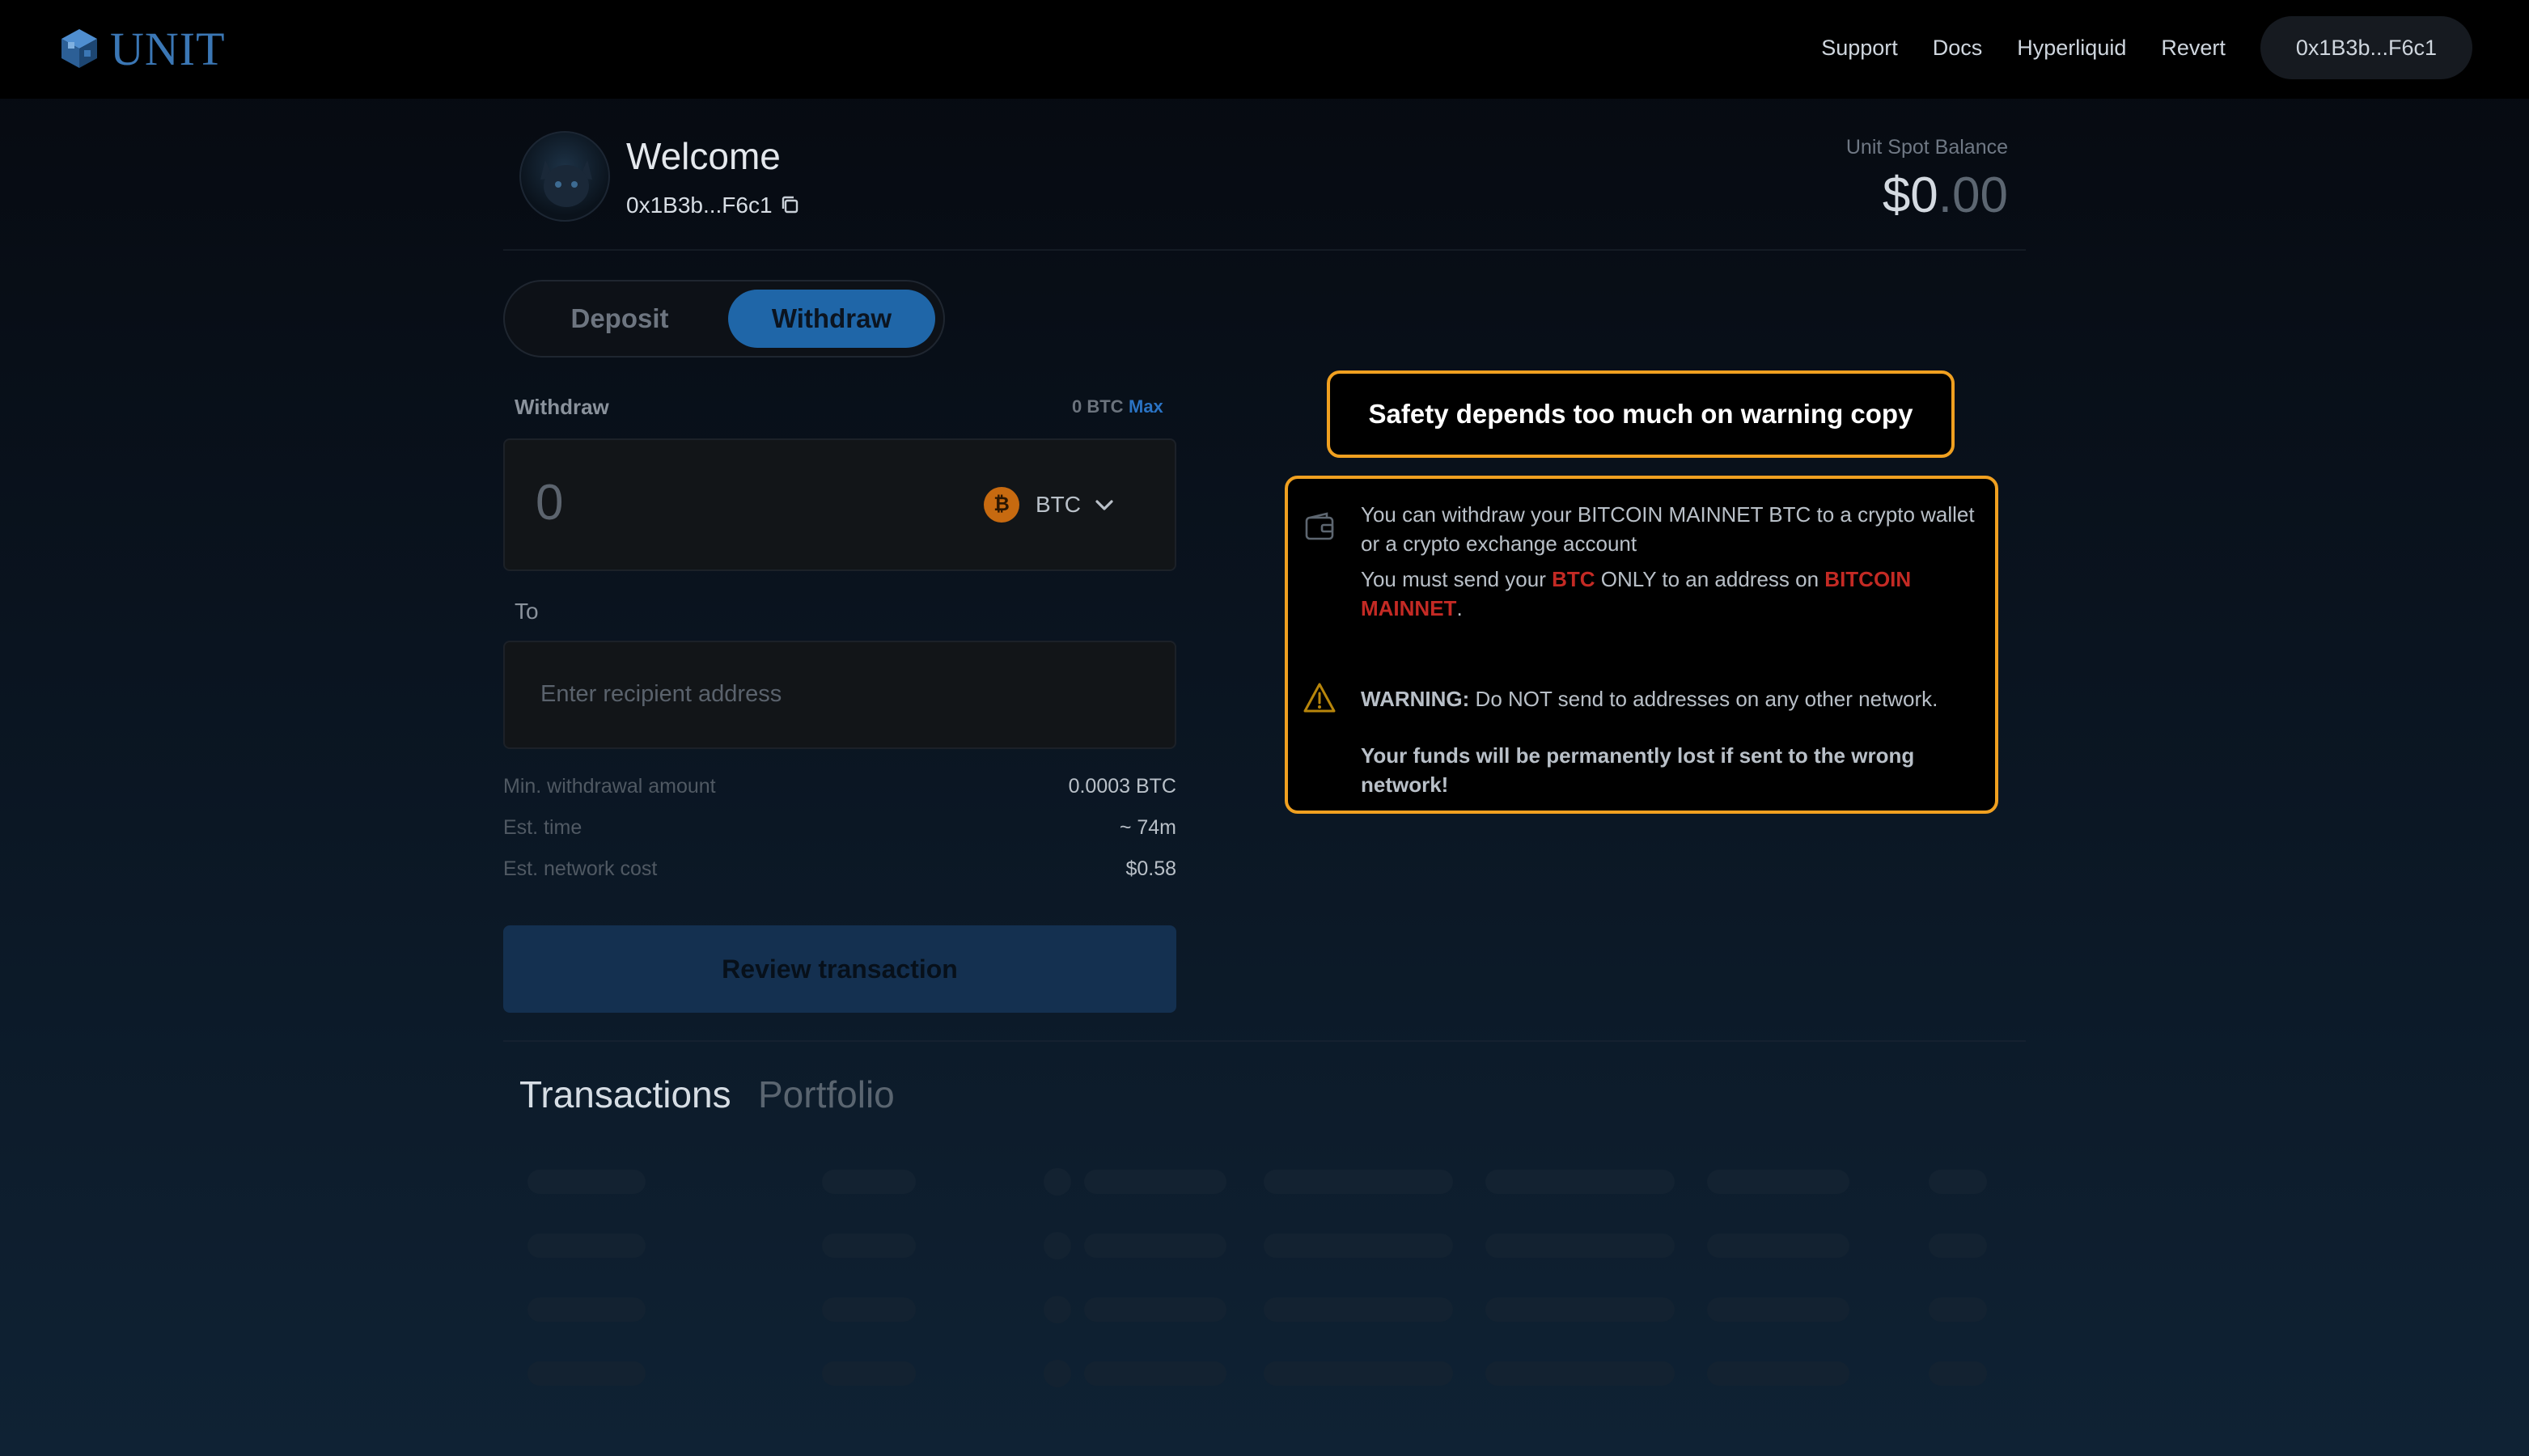 This screenshot has height=1456, width=2529. What do you see at coordinates (168, 48) in the screenshot?
I see `logo-text: UNIT` at bounding box center [168, 48].